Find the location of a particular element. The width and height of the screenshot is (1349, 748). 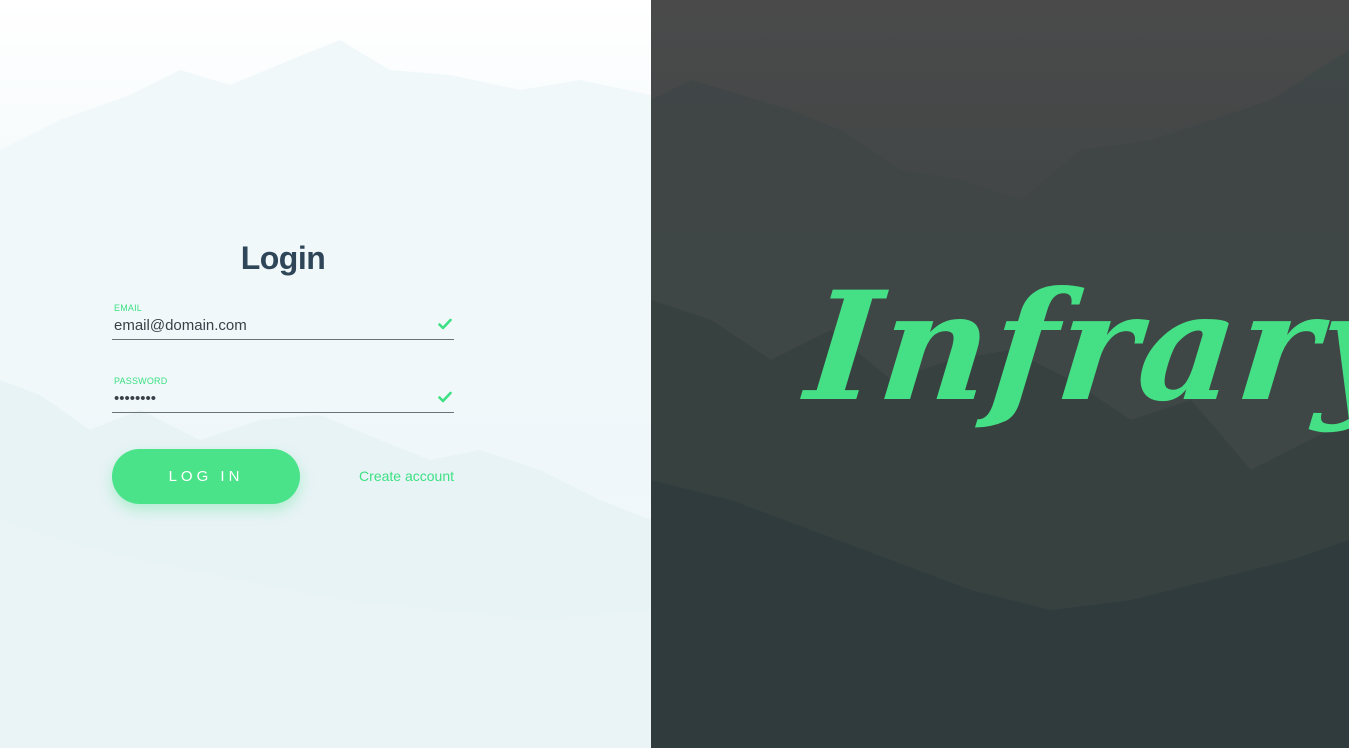

email-field-group: EMAIL is located at coordinates (283, 321).